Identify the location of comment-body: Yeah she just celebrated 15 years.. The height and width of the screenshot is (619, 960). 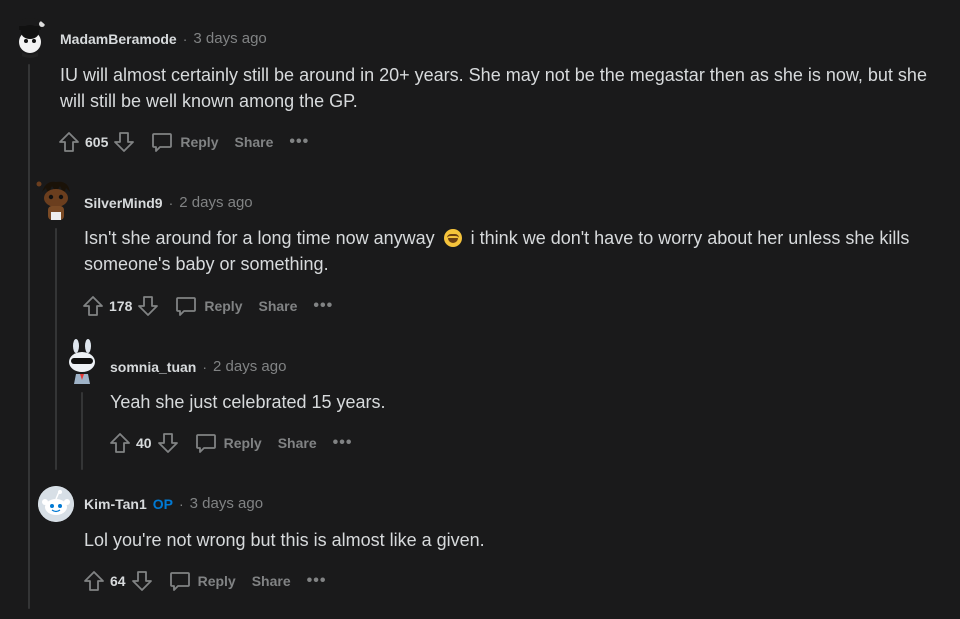
(248, 402).